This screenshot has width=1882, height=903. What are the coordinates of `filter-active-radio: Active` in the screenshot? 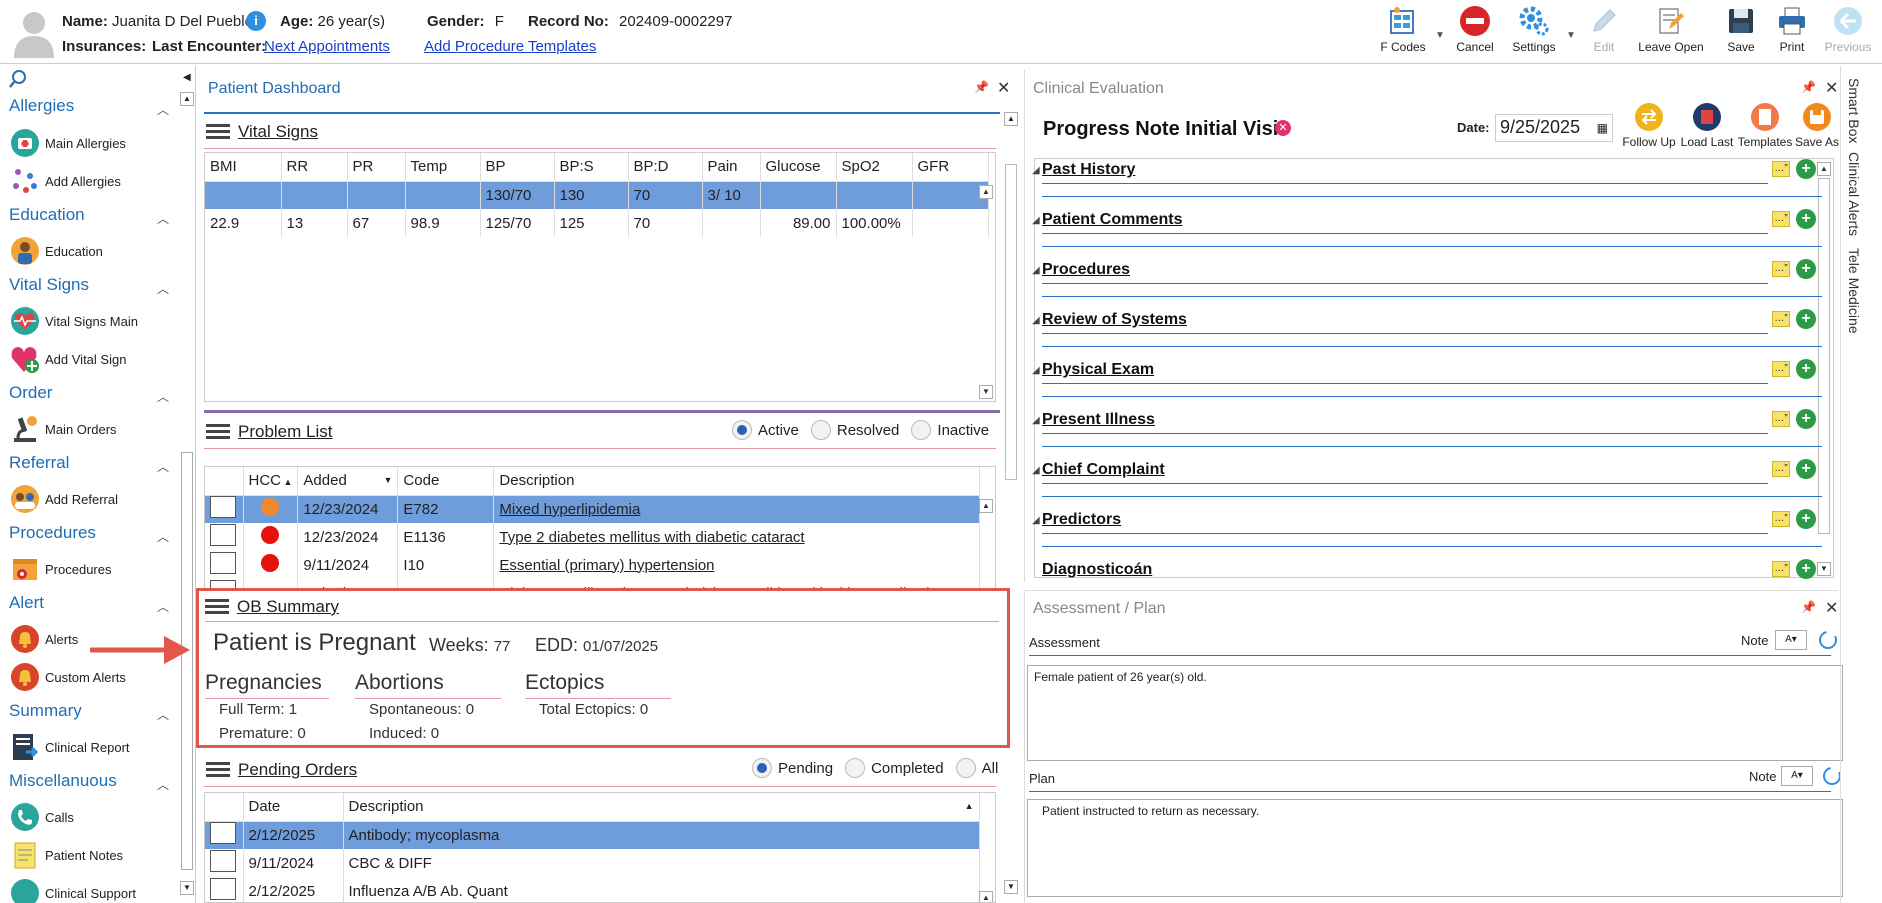 It's located at (765, 430).